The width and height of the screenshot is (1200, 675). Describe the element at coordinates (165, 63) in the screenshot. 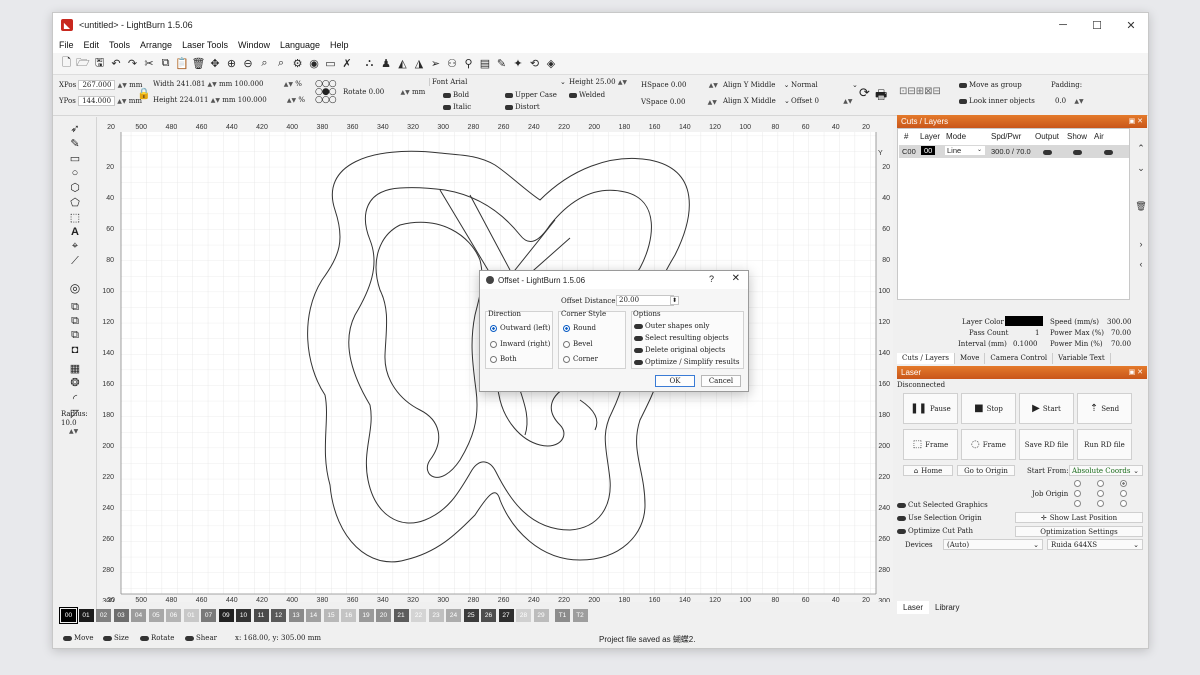

I see `copy-icon: ⧉` at that location.